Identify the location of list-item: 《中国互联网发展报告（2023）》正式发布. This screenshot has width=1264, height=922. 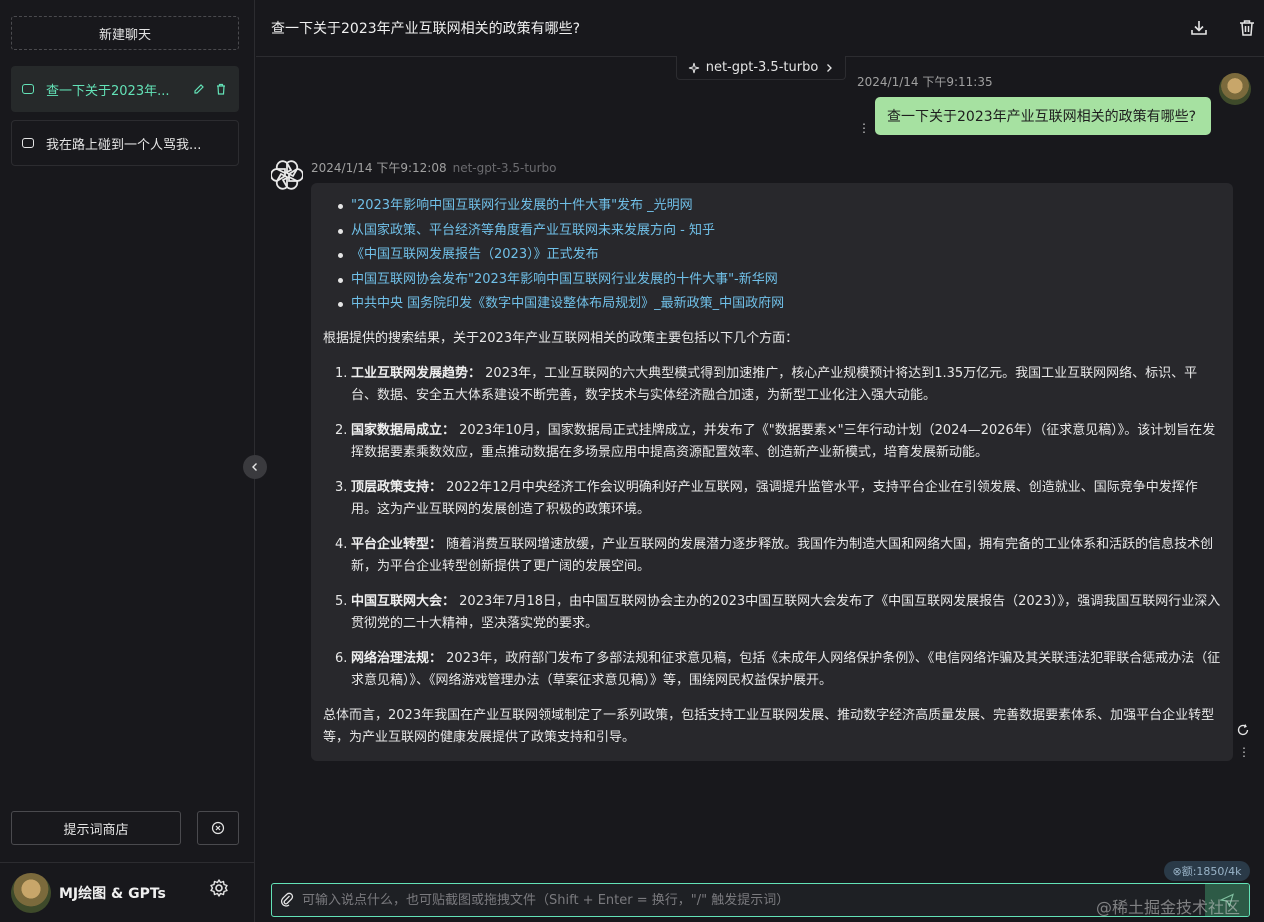
(772, 256).